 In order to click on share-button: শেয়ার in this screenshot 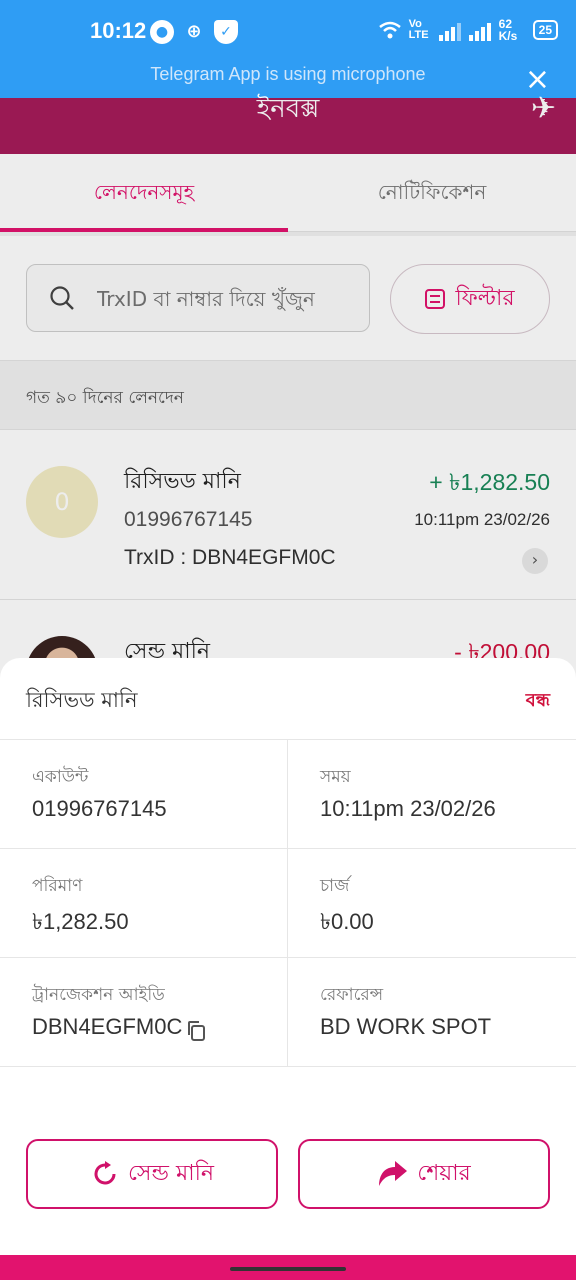, I will do `click(424, 1174)`.